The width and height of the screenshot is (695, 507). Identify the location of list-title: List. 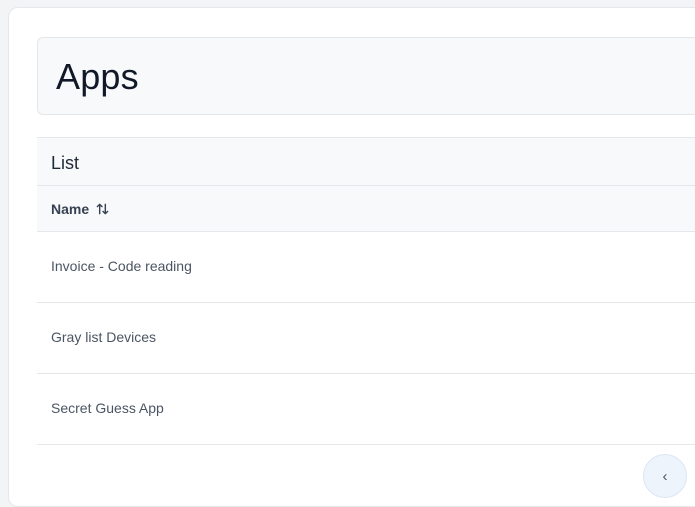
(65, 163).